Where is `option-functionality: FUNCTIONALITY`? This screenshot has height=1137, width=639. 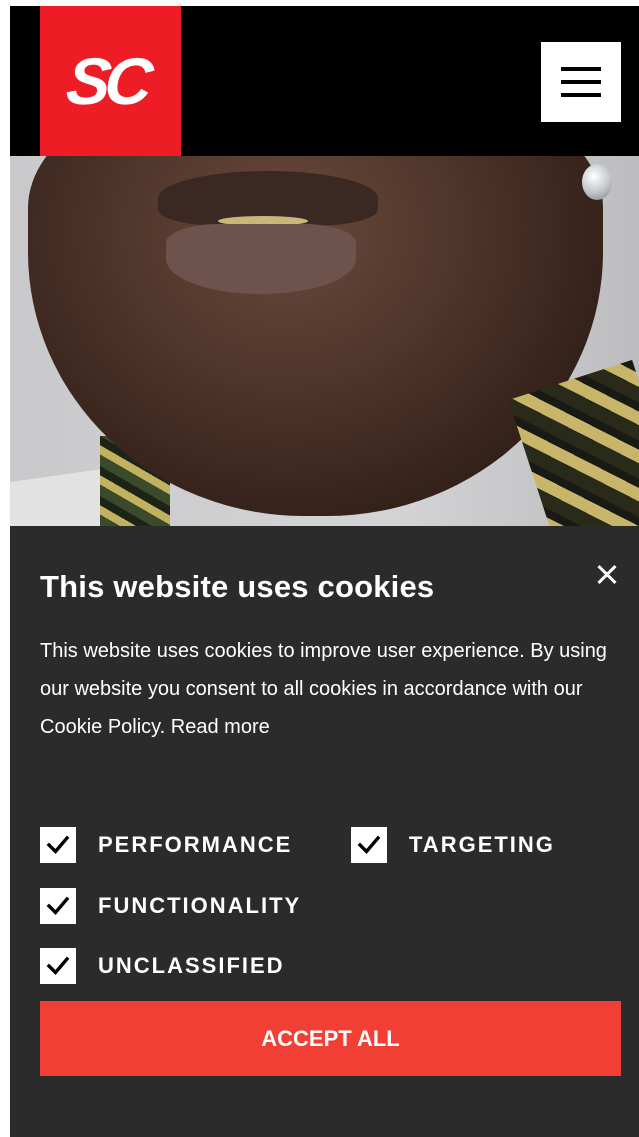
option-functionality: FUNCTIONALITY is located at coordinates (170, 906).